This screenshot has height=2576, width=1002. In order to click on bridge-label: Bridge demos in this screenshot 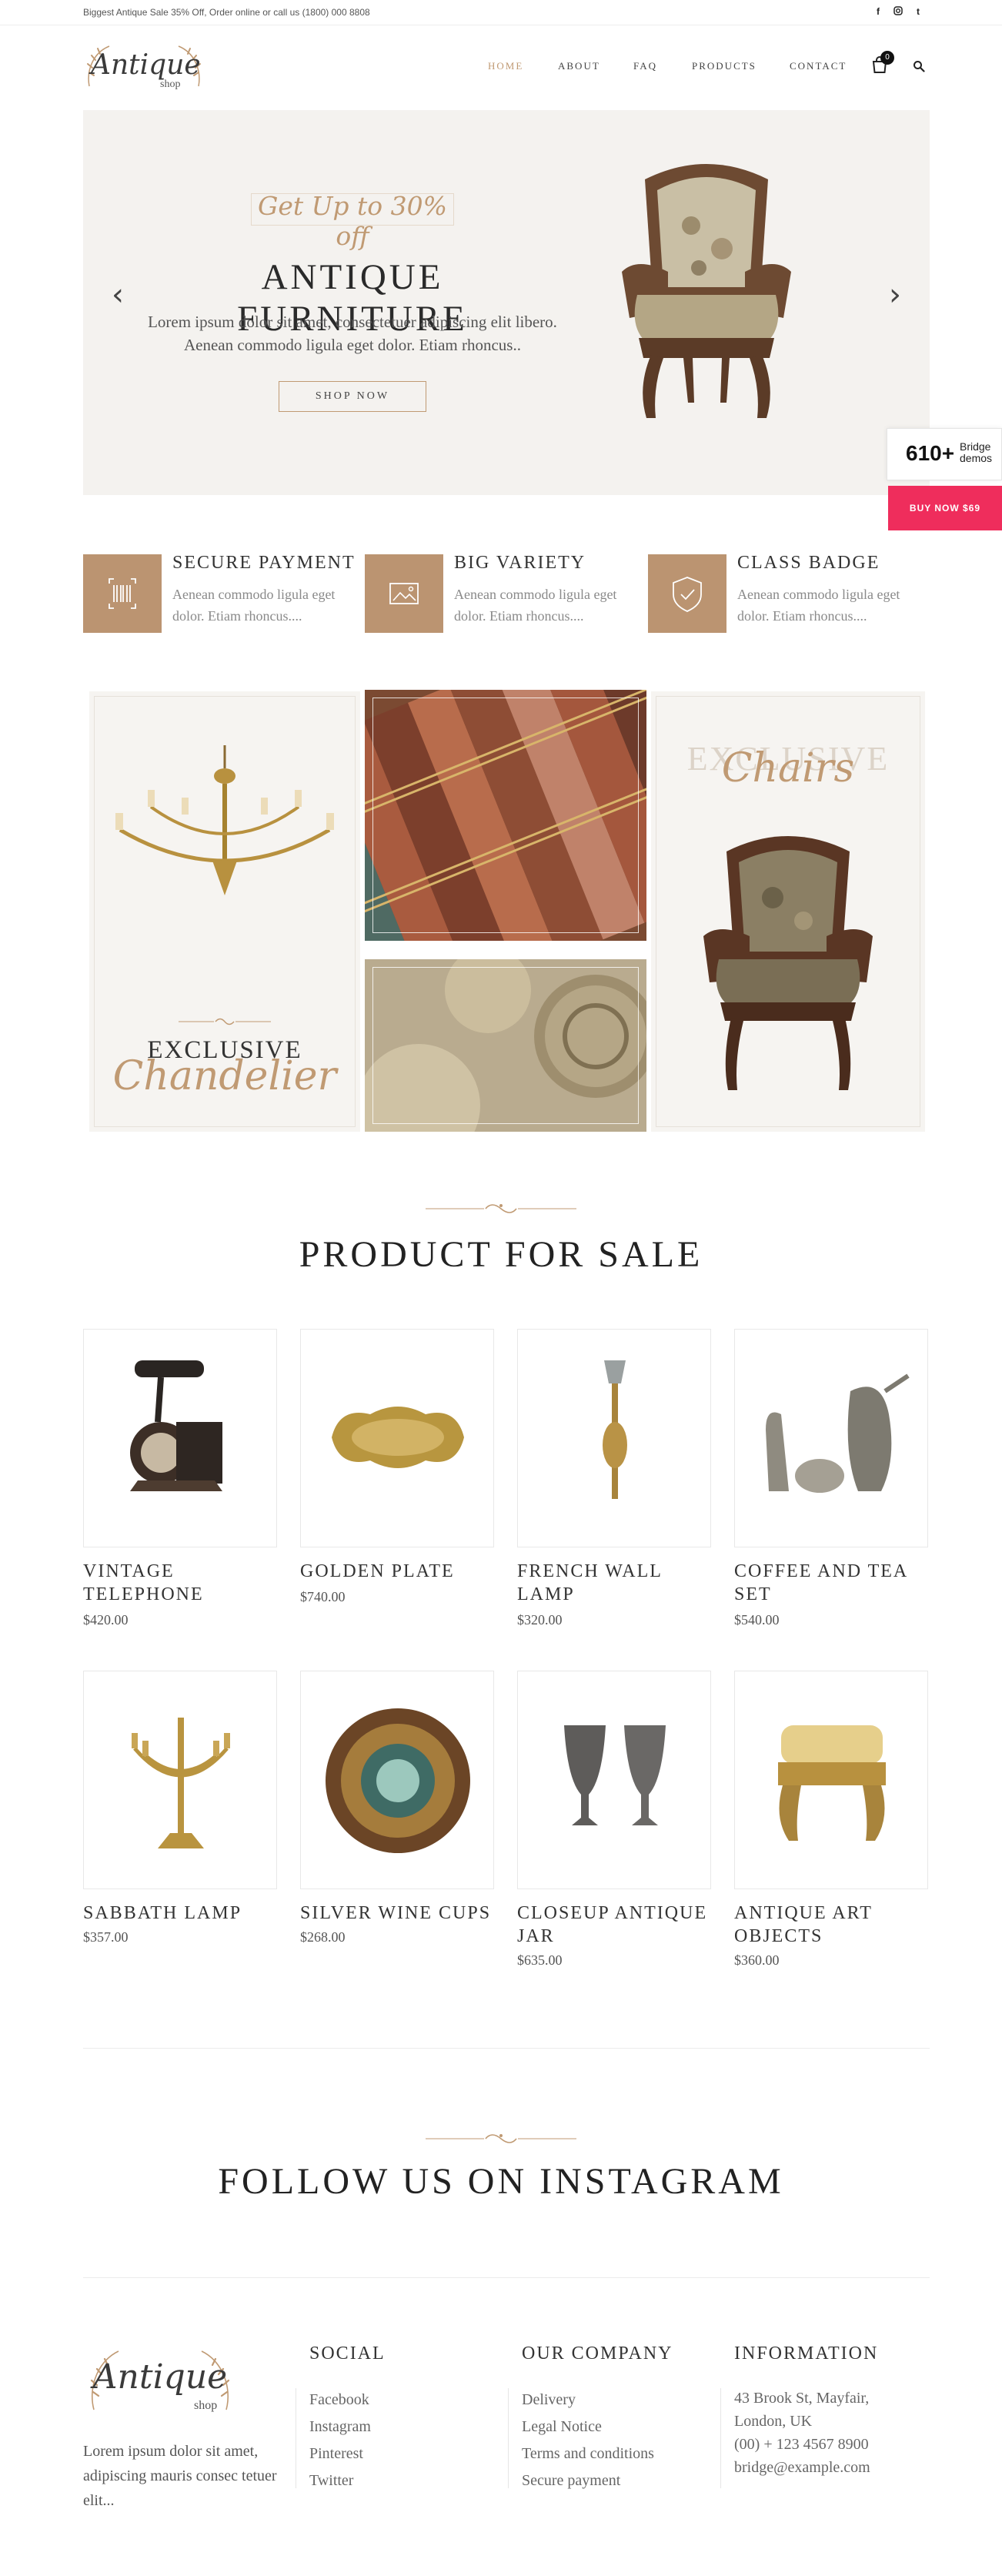, I will do `click(976, 452)`.